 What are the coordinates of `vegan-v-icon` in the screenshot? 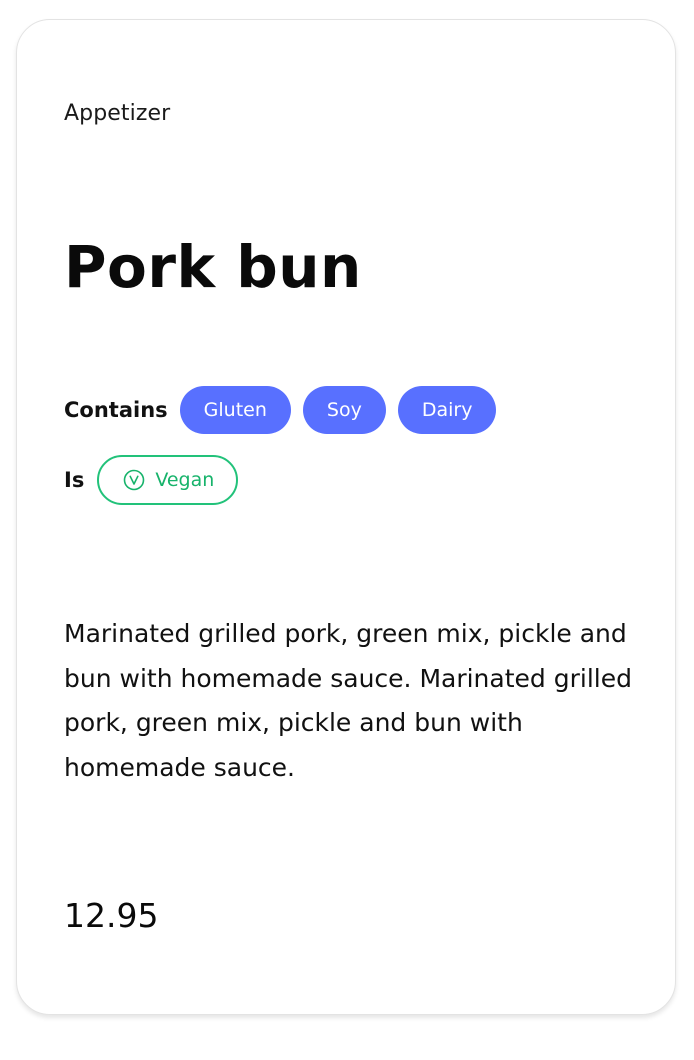 It's located at (134, 480).